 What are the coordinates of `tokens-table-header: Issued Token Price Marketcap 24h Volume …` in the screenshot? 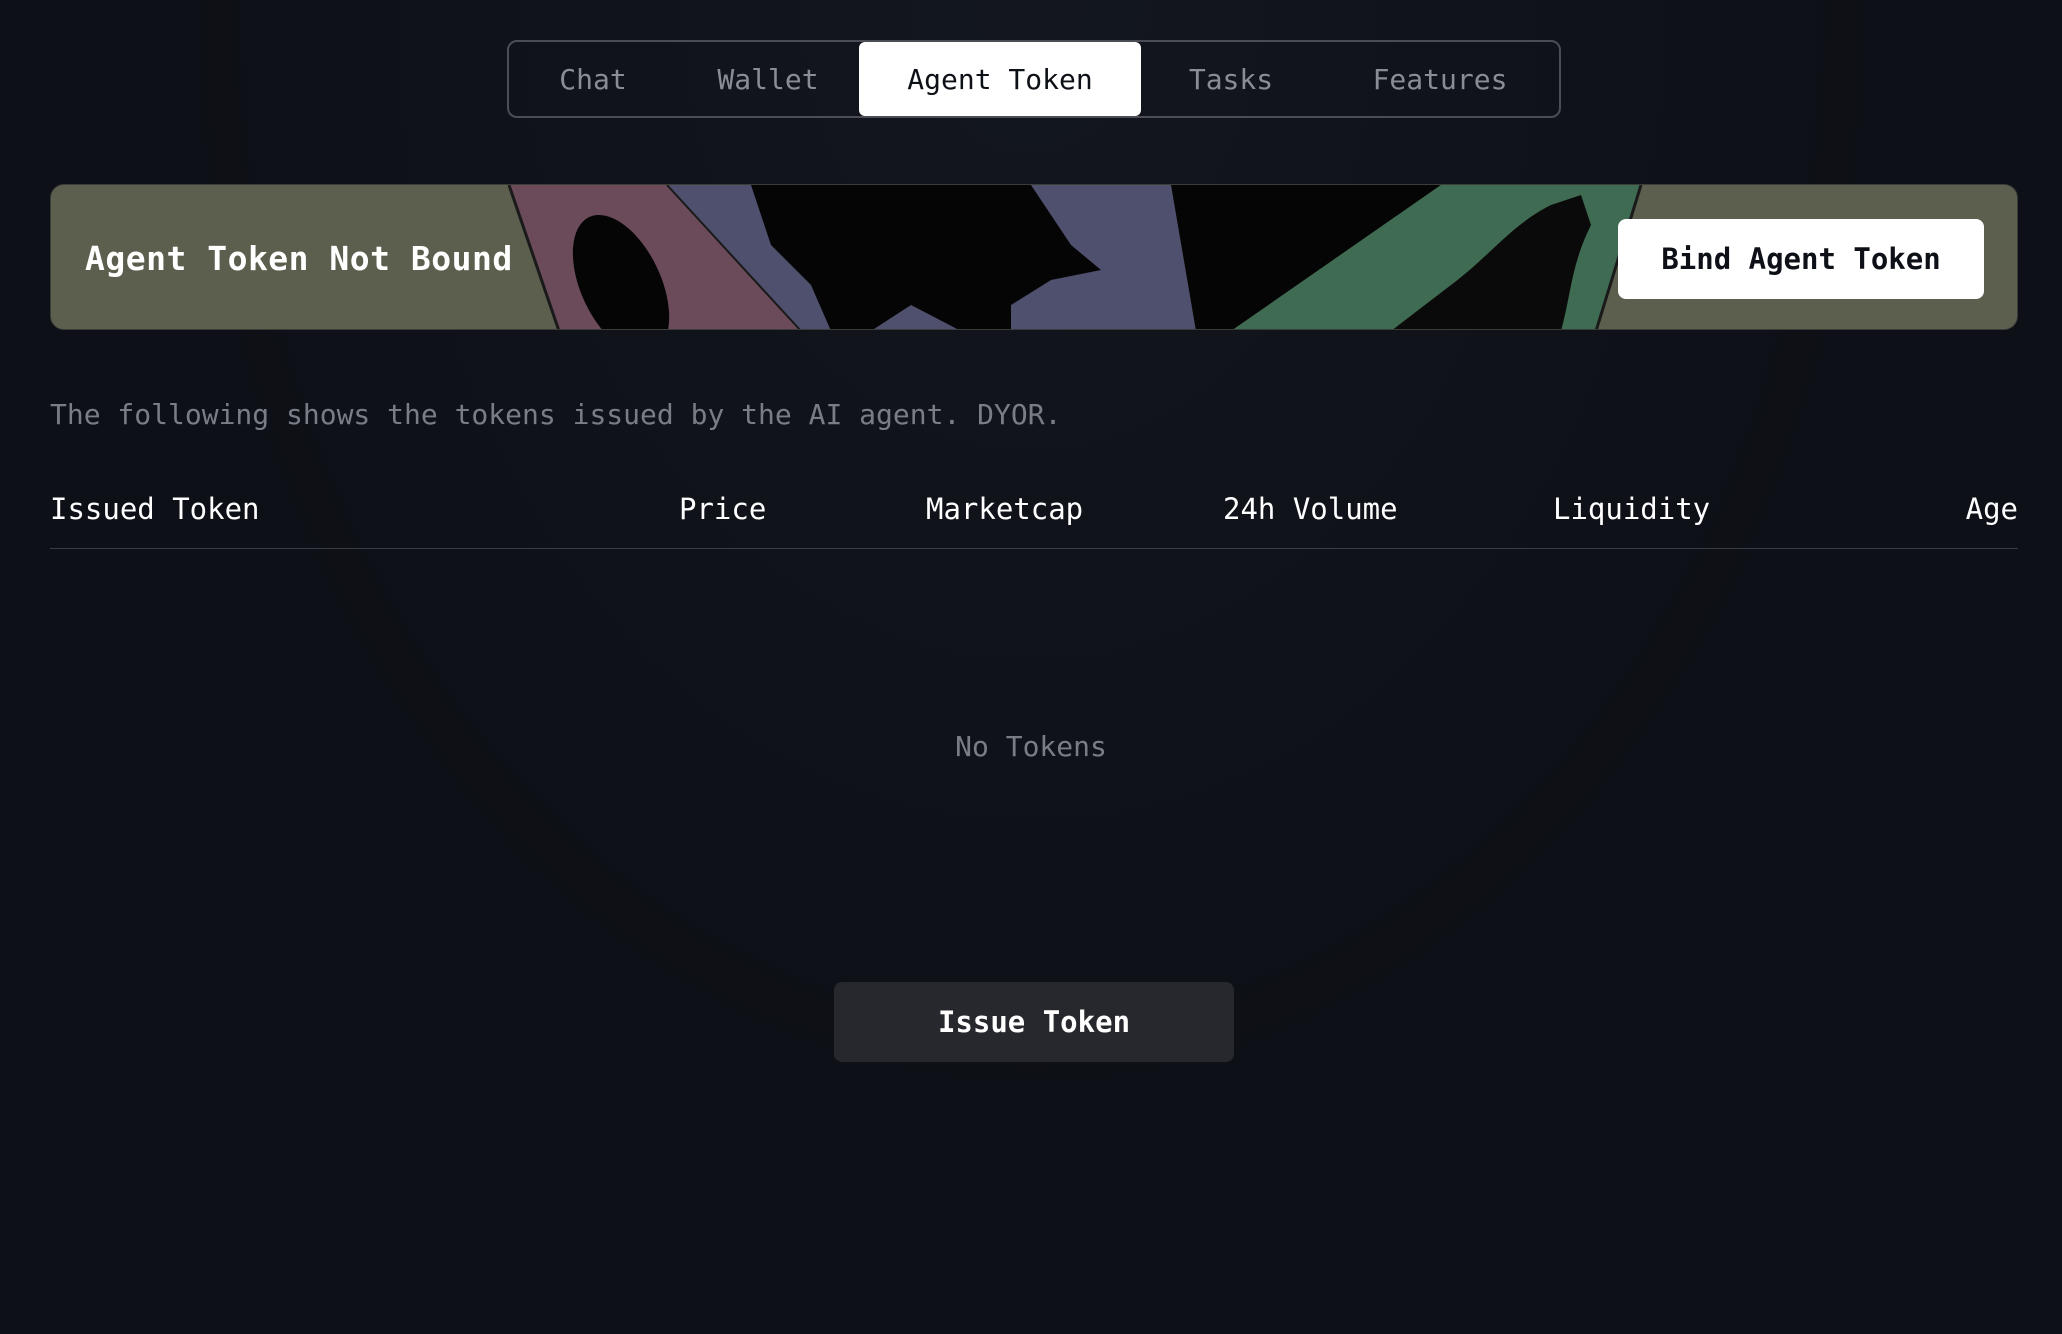 It's located at (1034, 517).